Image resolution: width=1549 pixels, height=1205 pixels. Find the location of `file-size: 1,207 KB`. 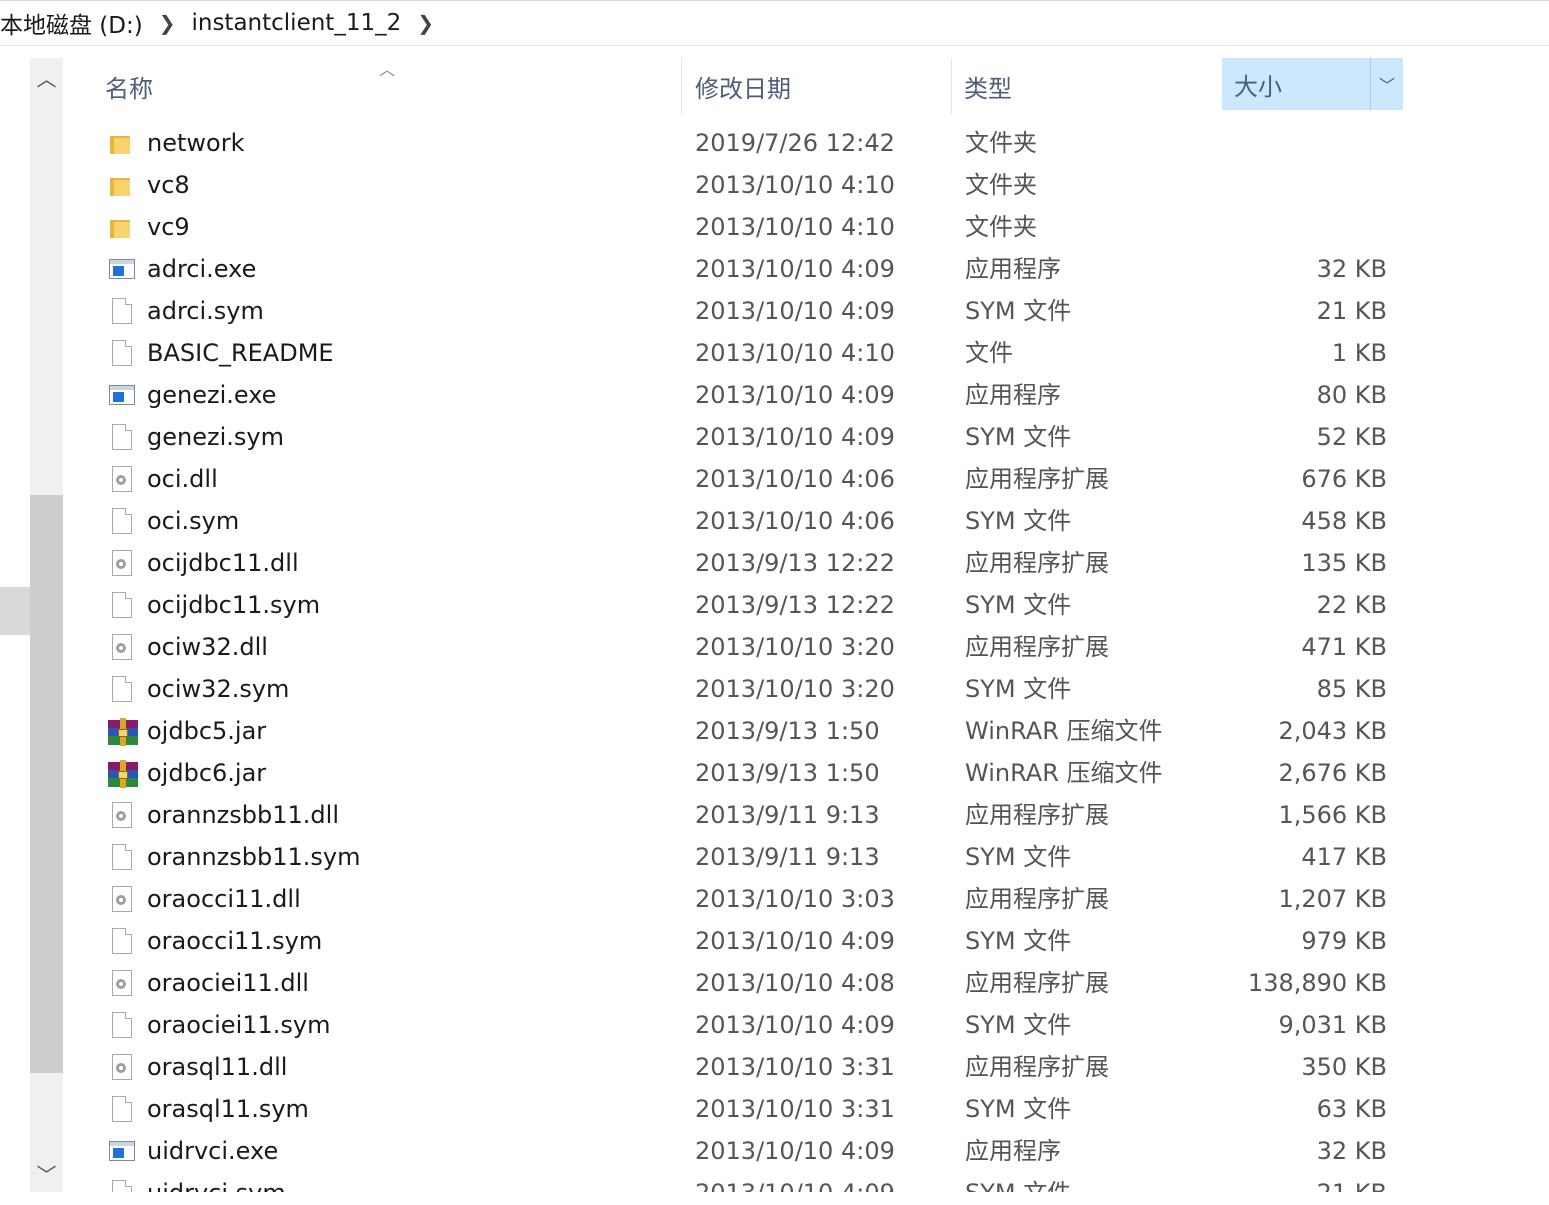

file-size: 1,207 KB is located at coordinates (1332, 899).